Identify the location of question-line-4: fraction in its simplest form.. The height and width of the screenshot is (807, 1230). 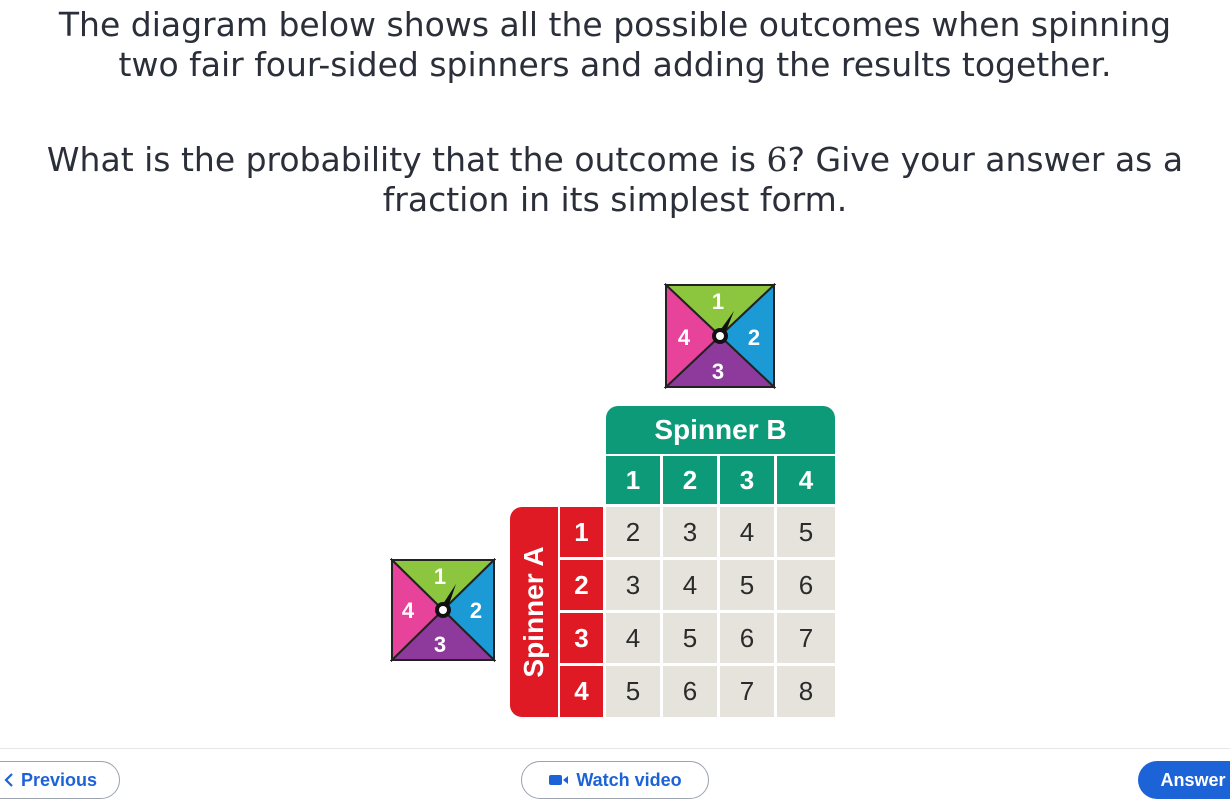
(615, 199).